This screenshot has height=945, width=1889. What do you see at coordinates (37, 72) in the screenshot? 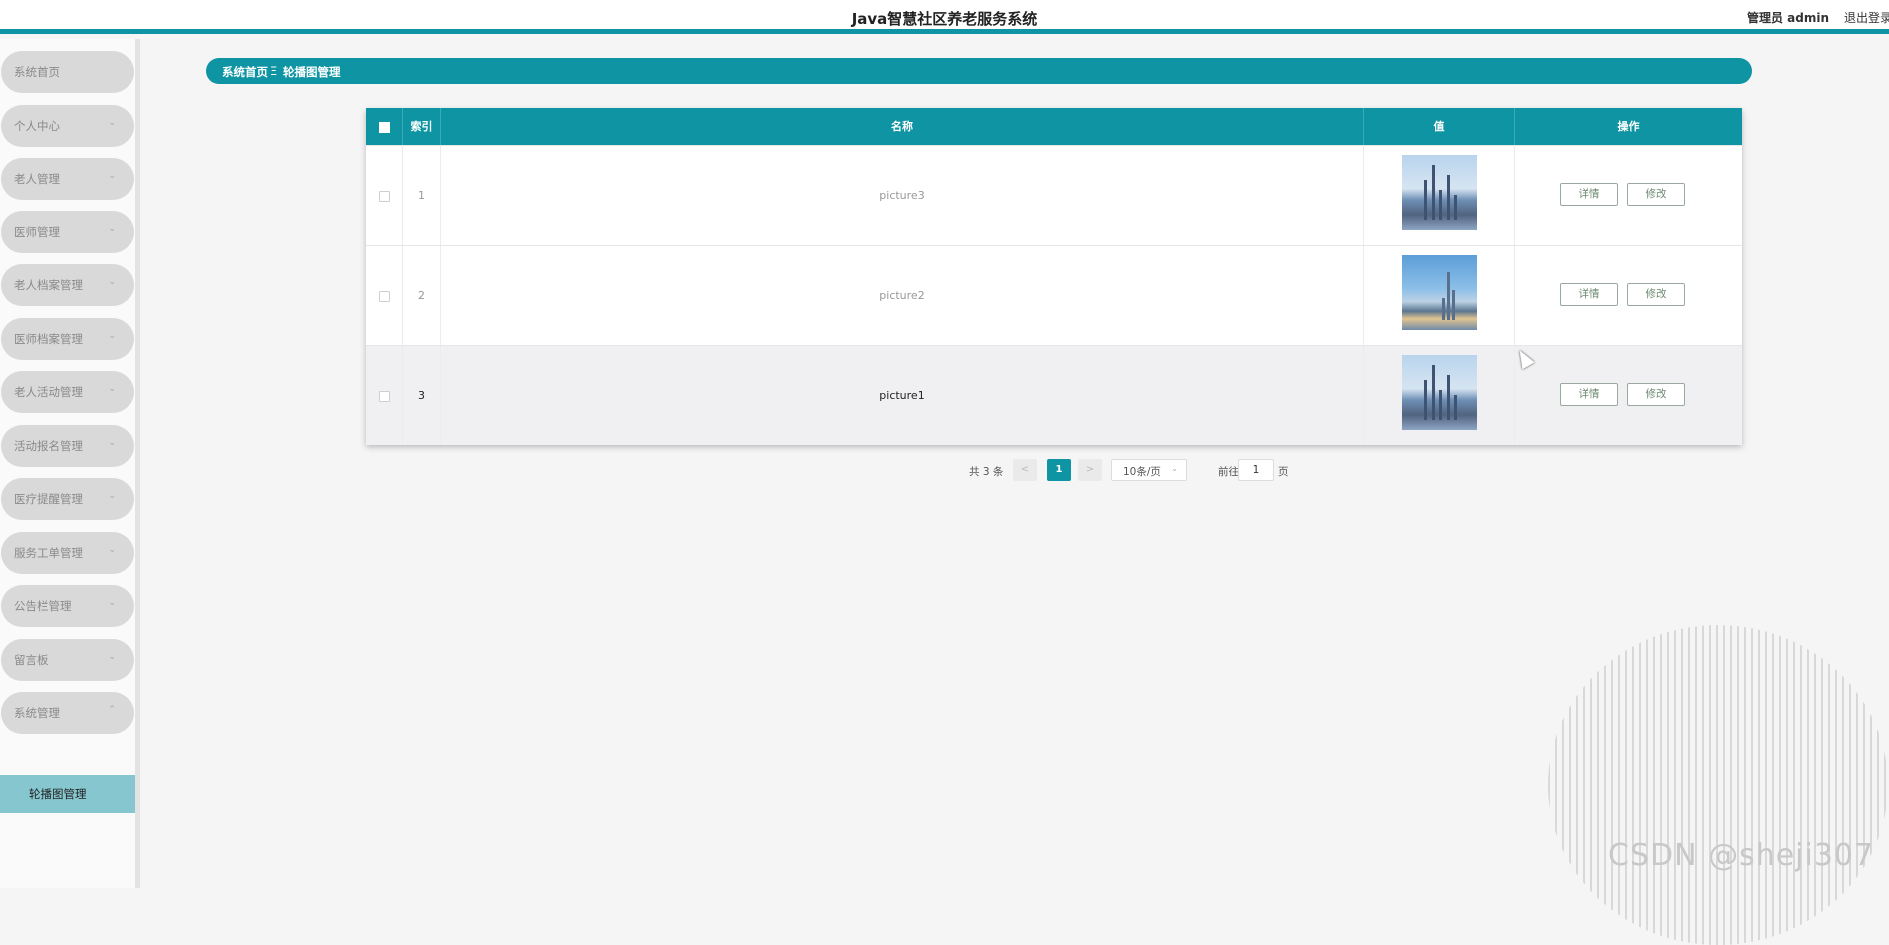
I see `sidebar-item-label: 系统首页` at bounding box center [37, 72].